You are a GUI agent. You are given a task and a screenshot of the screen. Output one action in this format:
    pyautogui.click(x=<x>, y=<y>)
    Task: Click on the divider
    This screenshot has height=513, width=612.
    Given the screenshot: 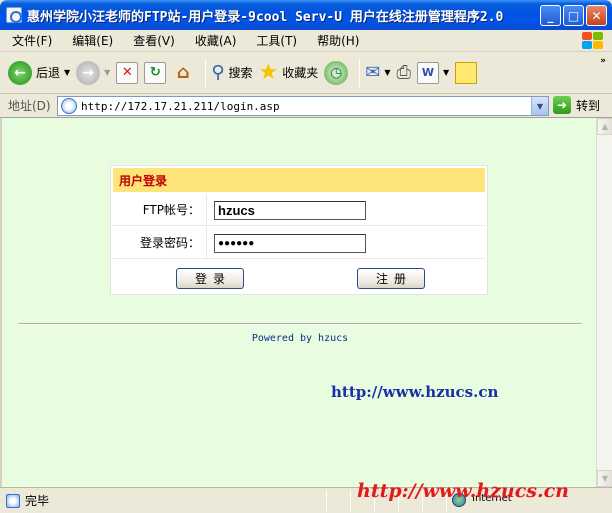 What is the action you would take?
    pyautogui.click(x=300, y=324)
    